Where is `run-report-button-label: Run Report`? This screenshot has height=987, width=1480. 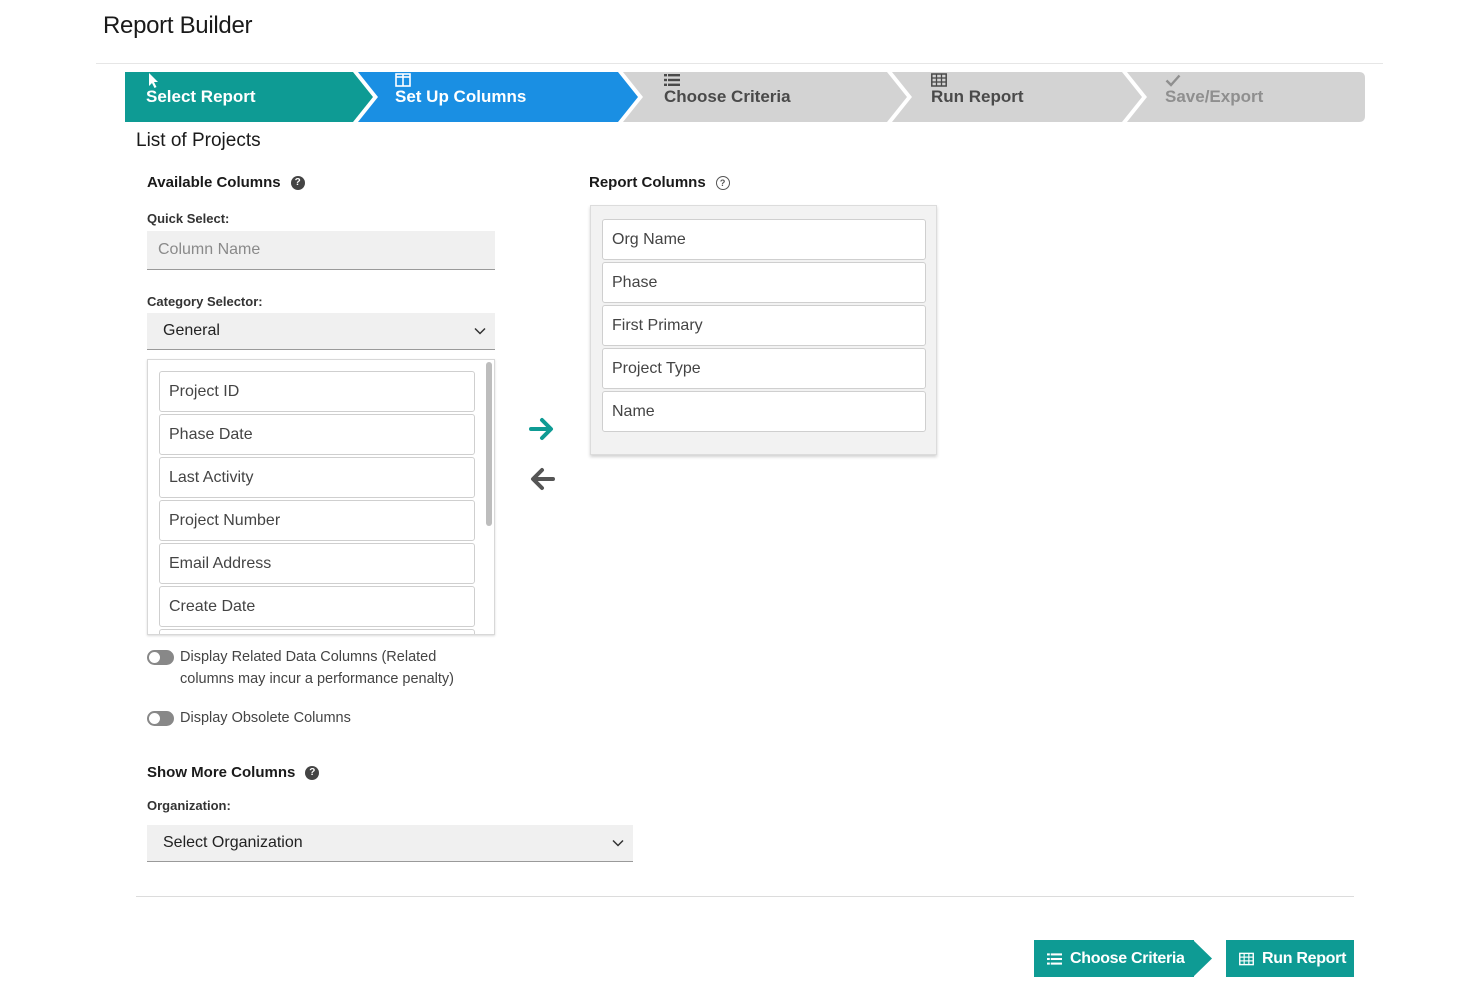 run-report-button-label: Run Report is located at coordinates (1304, 958).